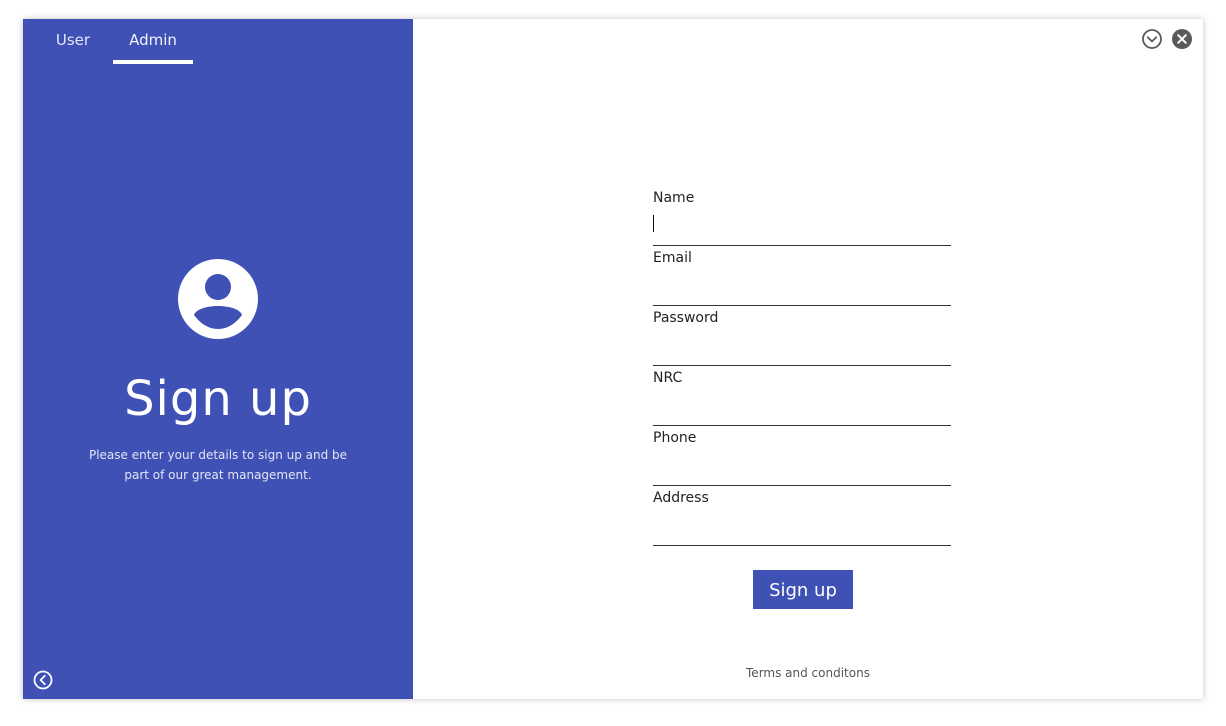  What do you see at coordinates (808, 673) in the screenshot?
I see `terms-link: Terms and conditons` at bounding box center [808, 673].